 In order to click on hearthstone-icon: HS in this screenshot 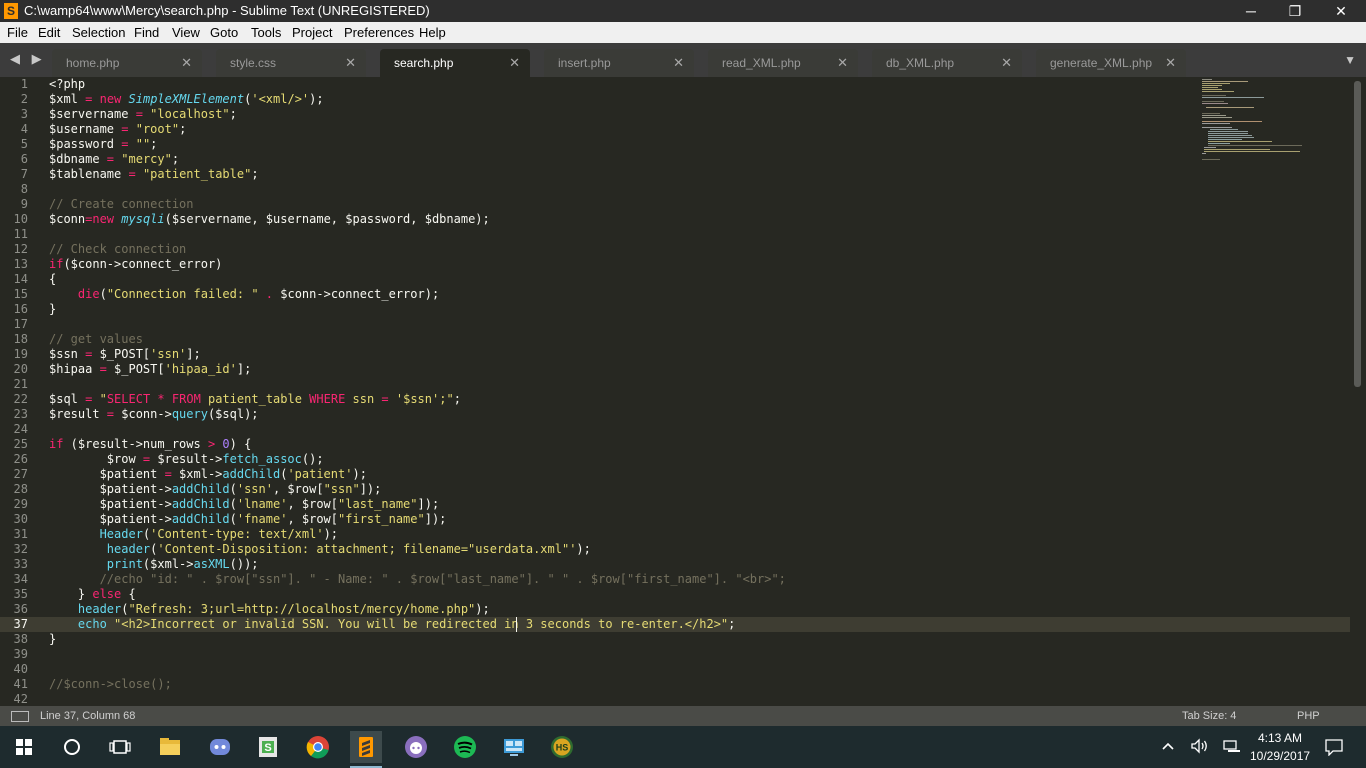, I will do `click(562, 747)`.